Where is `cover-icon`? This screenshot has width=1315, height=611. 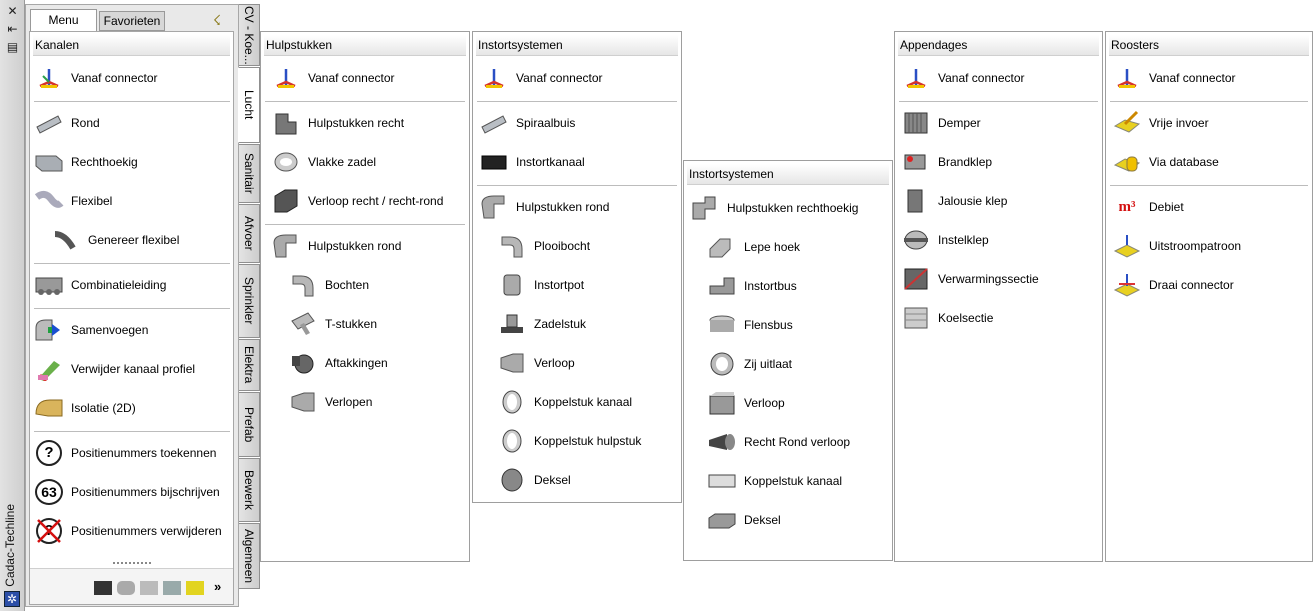 cover-icon is located at coordinates (722, 520).